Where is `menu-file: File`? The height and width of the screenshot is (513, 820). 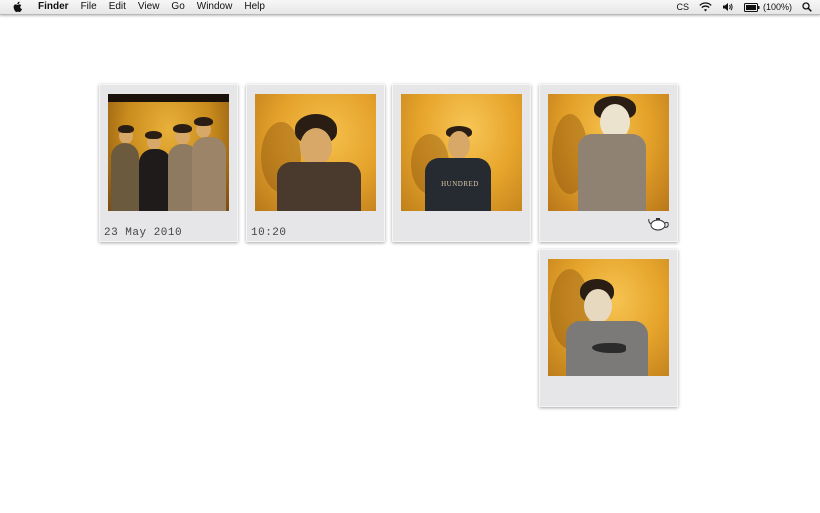 menu-file: File is located at coordinates (89, 7).